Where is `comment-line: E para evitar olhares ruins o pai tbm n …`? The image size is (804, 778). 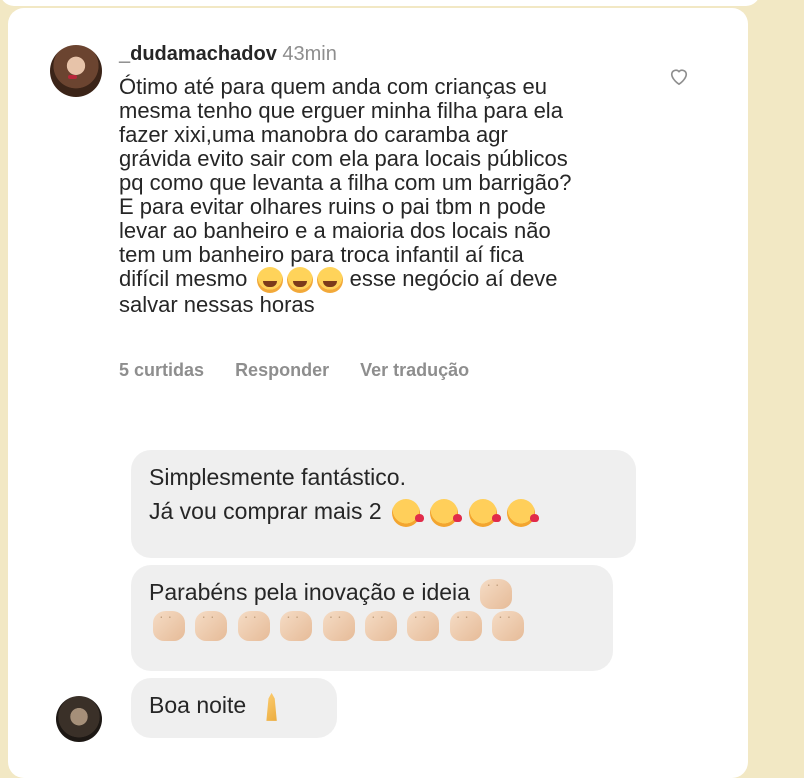 comment-line: E para evitar olhares ruins o pai tbm n … is located at coordinates (332, 206).